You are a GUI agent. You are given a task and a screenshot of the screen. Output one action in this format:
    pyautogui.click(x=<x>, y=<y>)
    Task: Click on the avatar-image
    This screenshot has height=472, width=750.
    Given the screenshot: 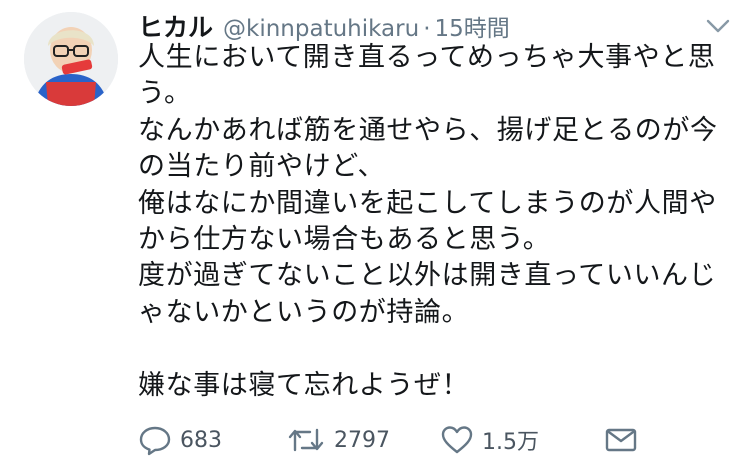 What is the action you would take?
    pyautogui.click(x=71, y=59)
    